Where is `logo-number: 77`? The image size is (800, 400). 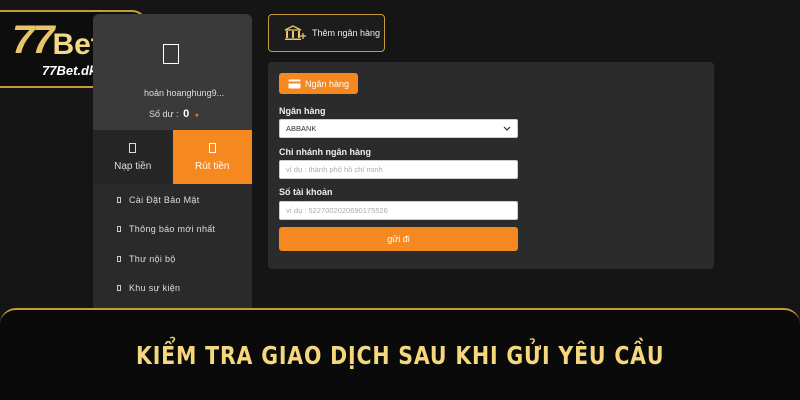
logo-number: 77 is located at coordinates (33, 40).